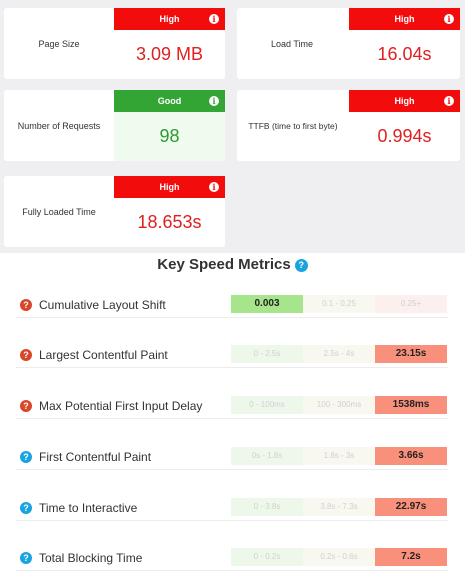 The height and width of the screenshot is (585, 465). Describe the element at coordinates (339, 507) in the screenshot. I see `metric-range-medium: 3.8s - 7.3s` at that location.